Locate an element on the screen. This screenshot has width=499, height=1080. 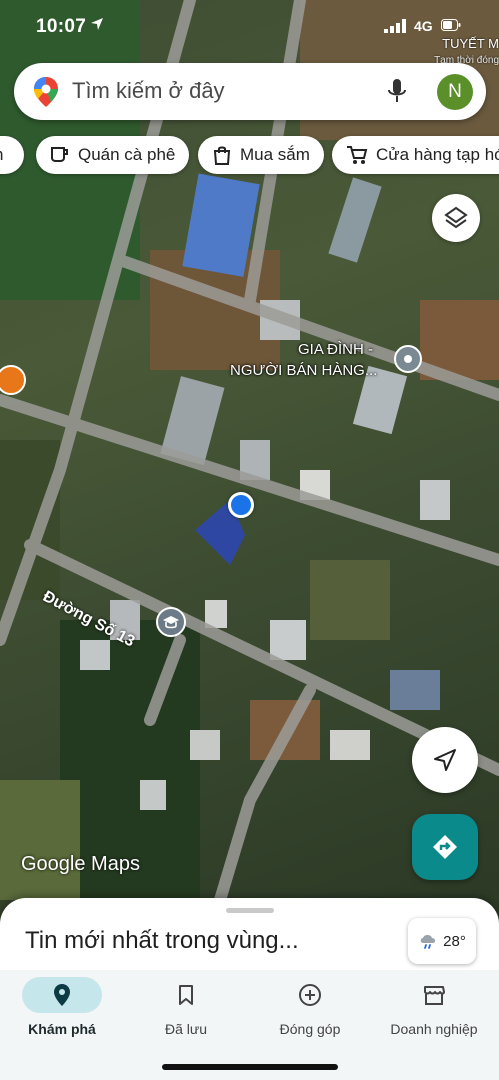
nav-label: Doanh nghiệp is located at coordinates (434, 1029).